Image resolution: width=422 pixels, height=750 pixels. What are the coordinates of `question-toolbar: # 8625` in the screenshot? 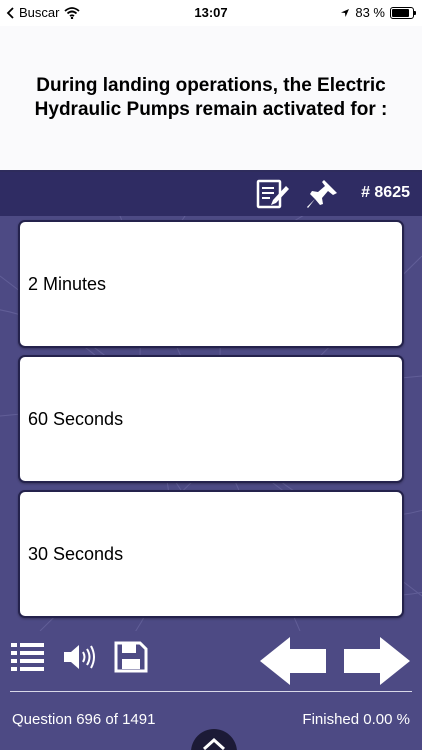 It's located at (211, 194).